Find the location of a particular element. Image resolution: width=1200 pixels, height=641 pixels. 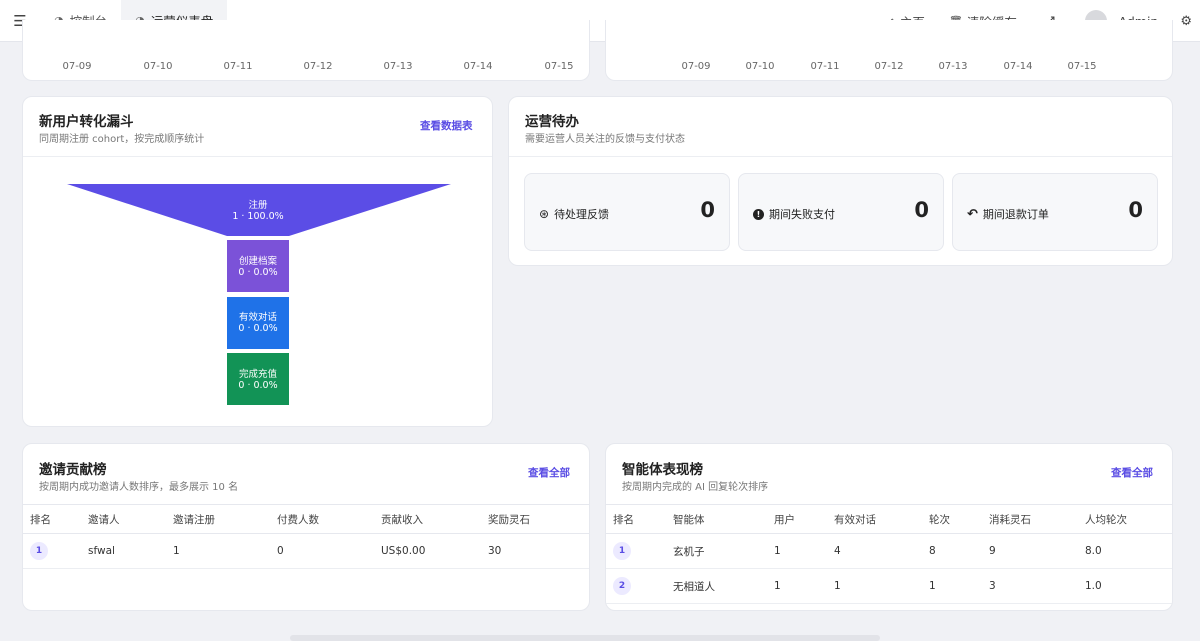

cell: 9 is located at coordinates (1037, 551).